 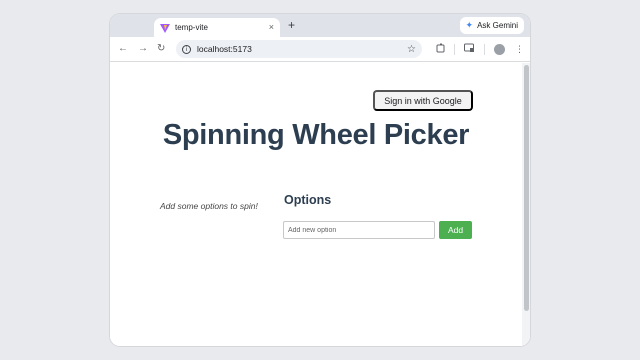 What do you see at coordinates (143, 49) in the screenshot?
I see `forward-icon: →` at bounding box center [143, 49].